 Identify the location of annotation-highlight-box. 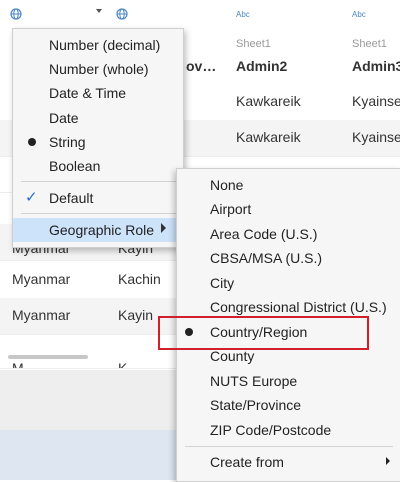
(263, 333).